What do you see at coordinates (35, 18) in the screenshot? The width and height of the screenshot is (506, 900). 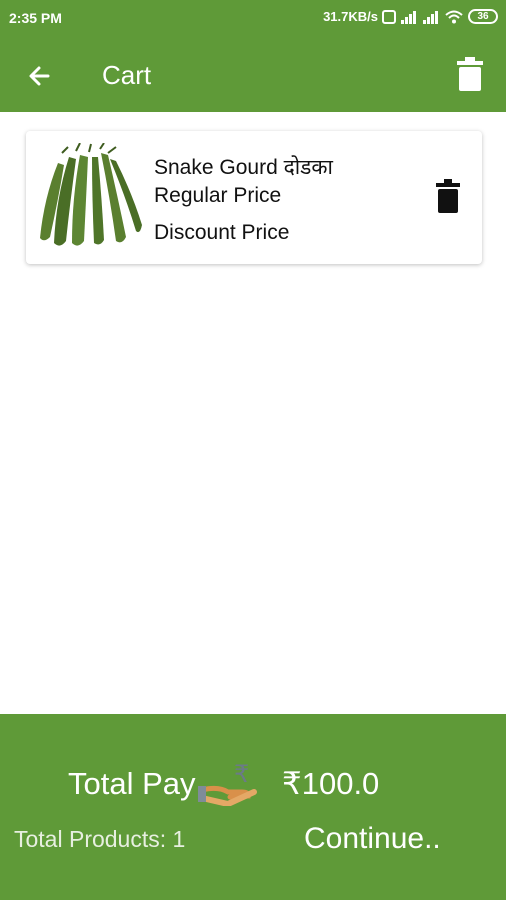 I see `status-time: 2:35 PM` at bounding box center [35, 18].